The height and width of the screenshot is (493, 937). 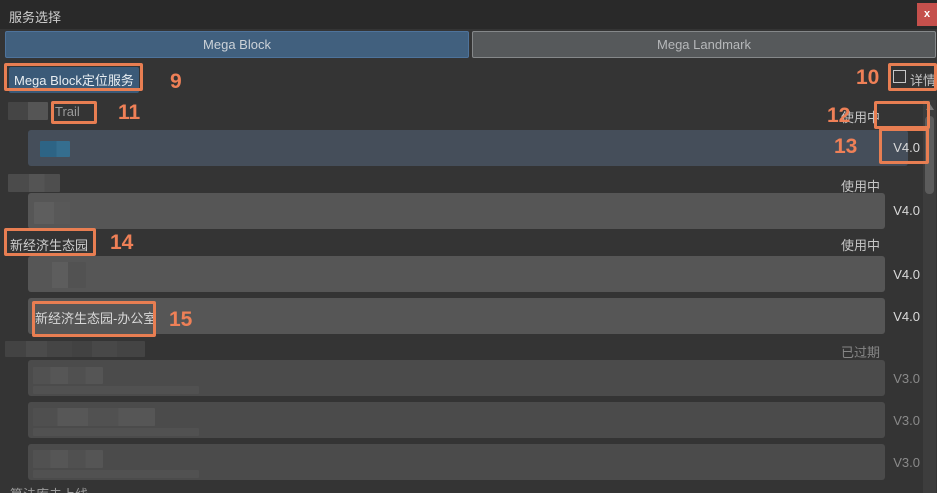 What do you see at coordinates (67, 111) in the screenshot?
I see `group-name: Trail` at bounding box center [67, 111].